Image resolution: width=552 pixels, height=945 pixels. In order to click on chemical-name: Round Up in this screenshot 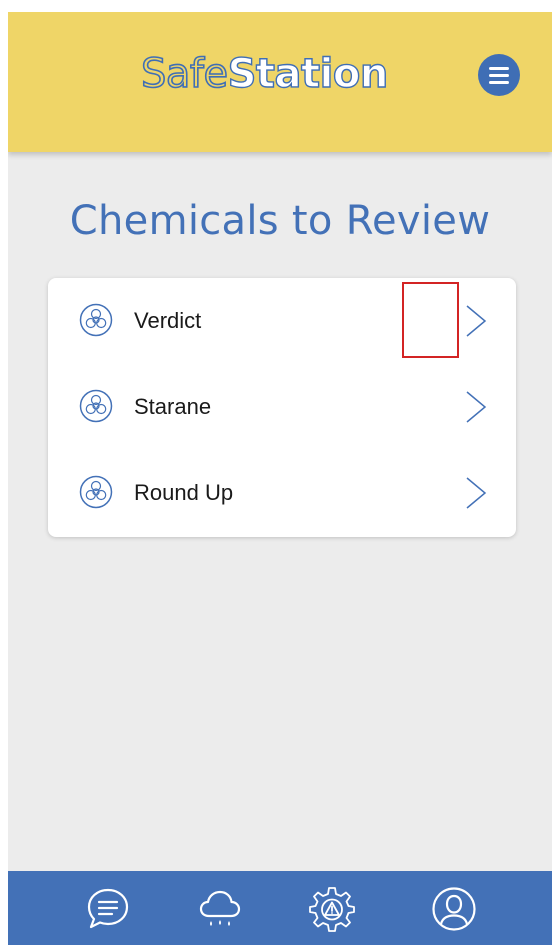, I will do `click(184, 492)`.